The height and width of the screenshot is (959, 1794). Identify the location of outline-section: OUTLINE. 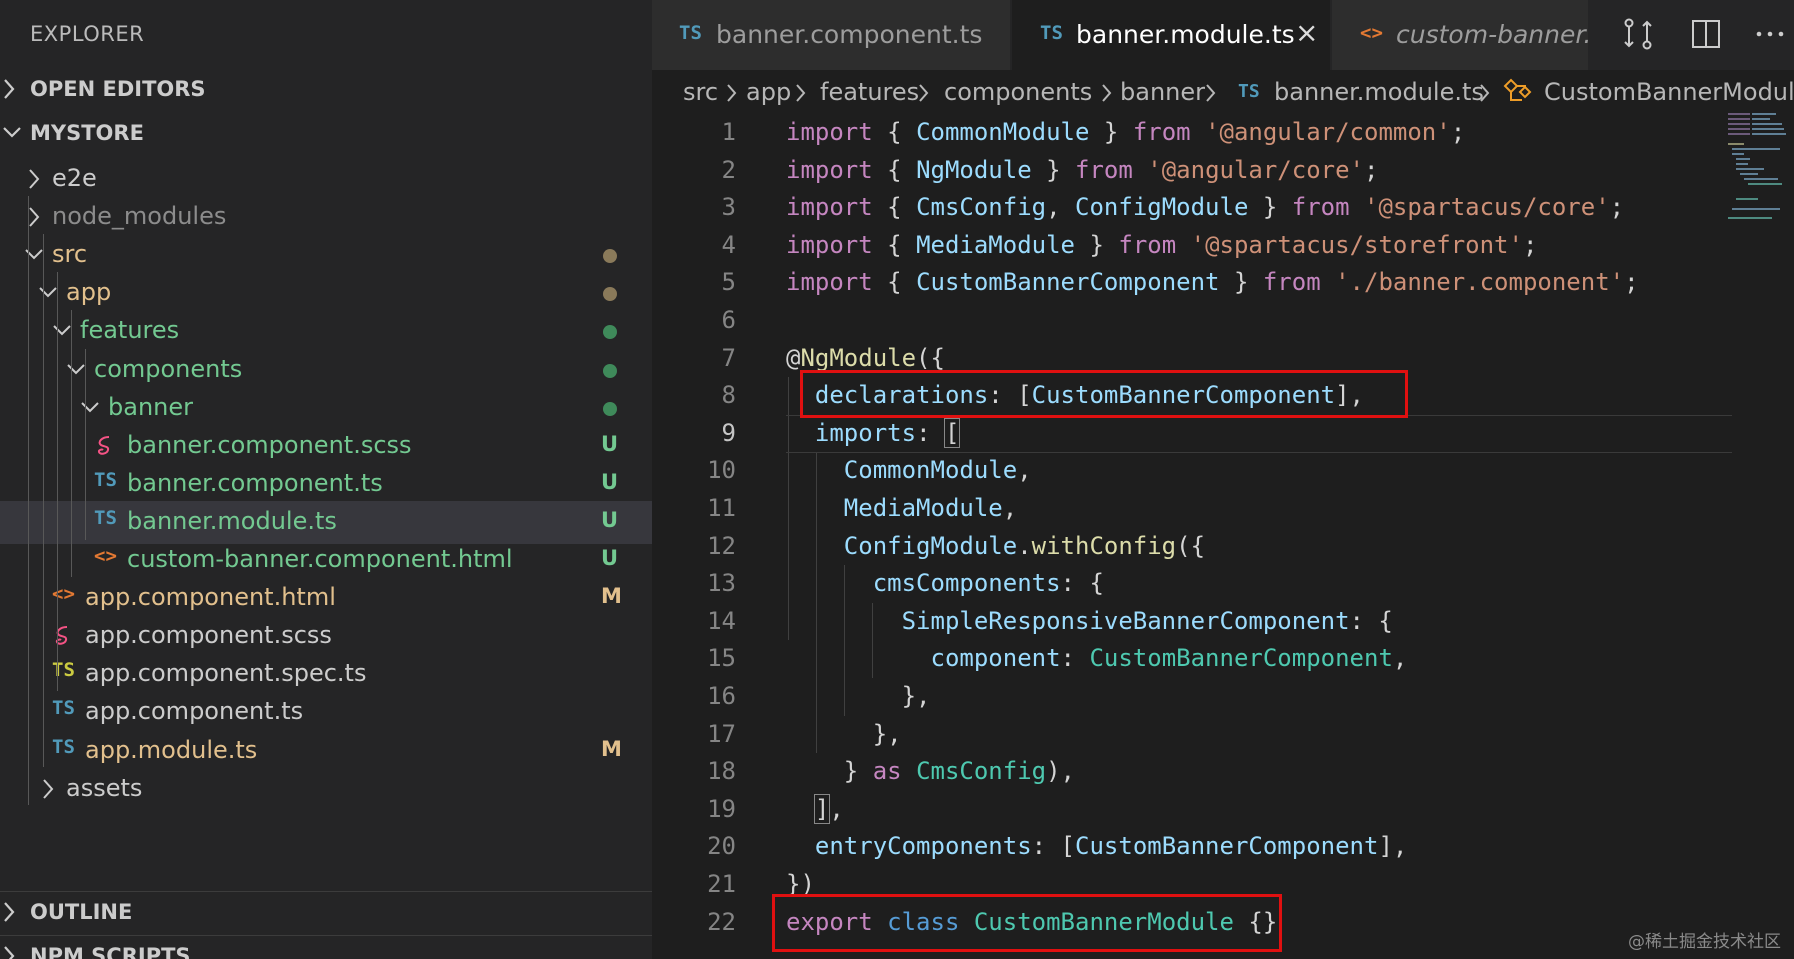
(326, 912).